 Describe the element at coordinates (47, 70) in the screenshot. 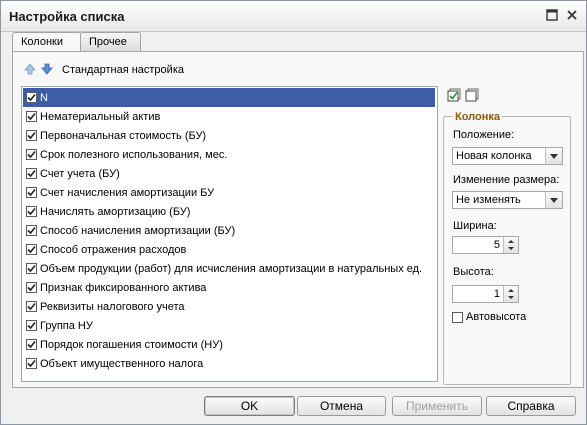

I see `arrow-down-icon` at that location.